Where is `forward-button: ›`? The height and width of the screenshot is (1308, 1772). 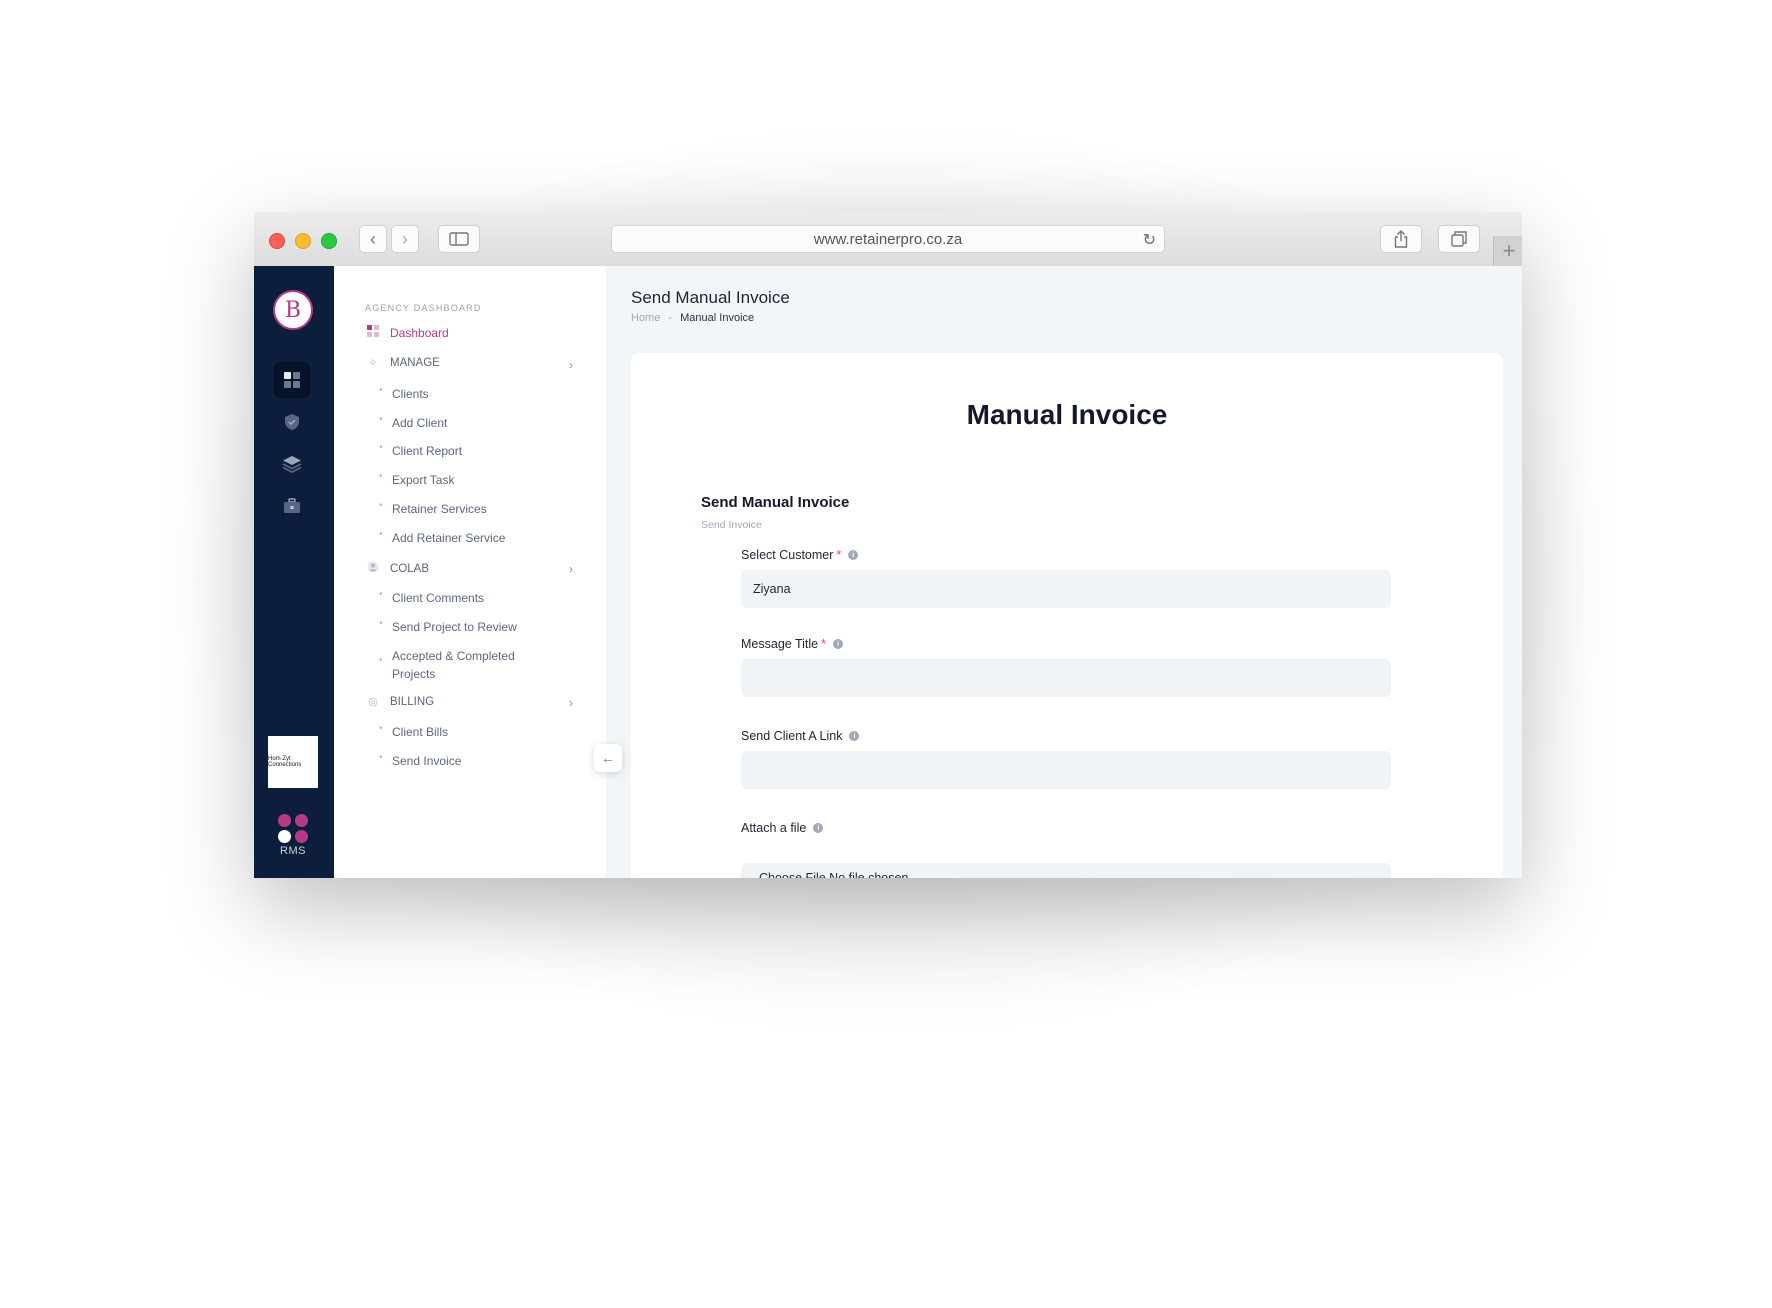 forward-button: › is located at coordinates (405, 239).